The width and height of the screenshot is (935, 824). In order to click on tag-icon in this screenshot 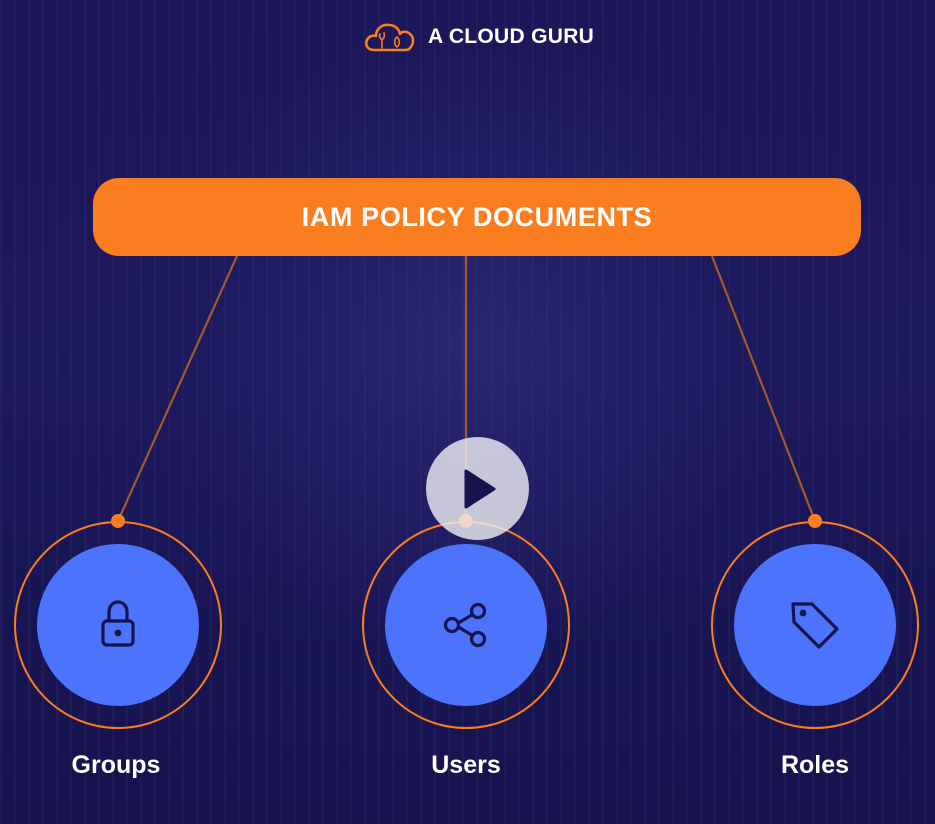, I will do `click(815, 625)`.